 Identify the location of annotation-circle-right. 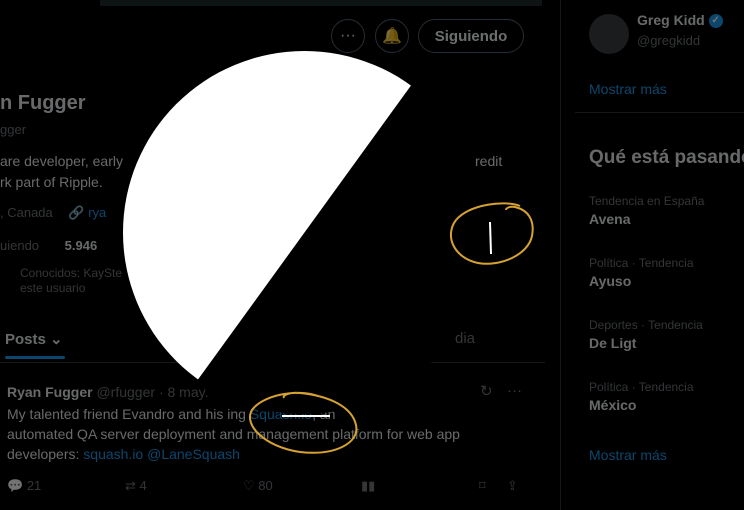
(492, 233).